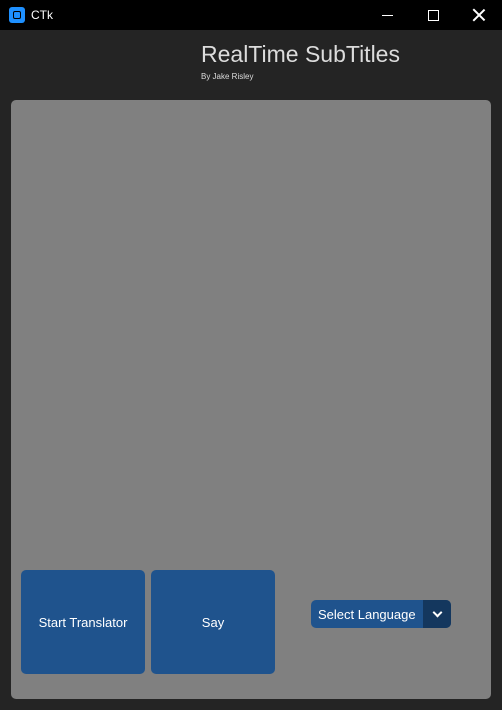 The height and width of the screenshot is (710, 502). I want to click on start-translator-button: Start Translator, so click(83, 622).